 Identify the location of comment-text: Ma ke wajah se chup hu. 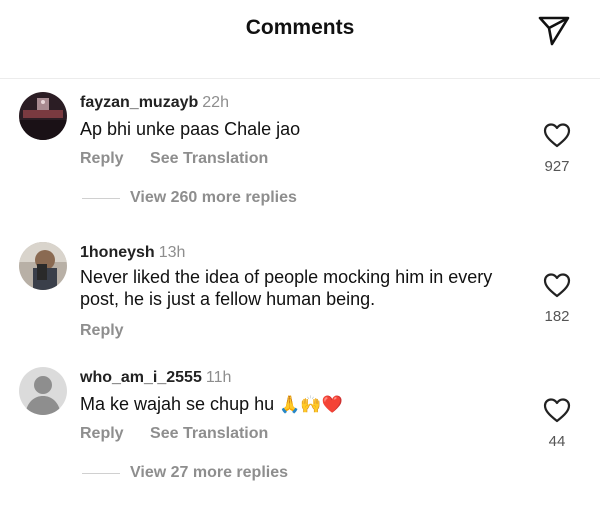
(177, 404).